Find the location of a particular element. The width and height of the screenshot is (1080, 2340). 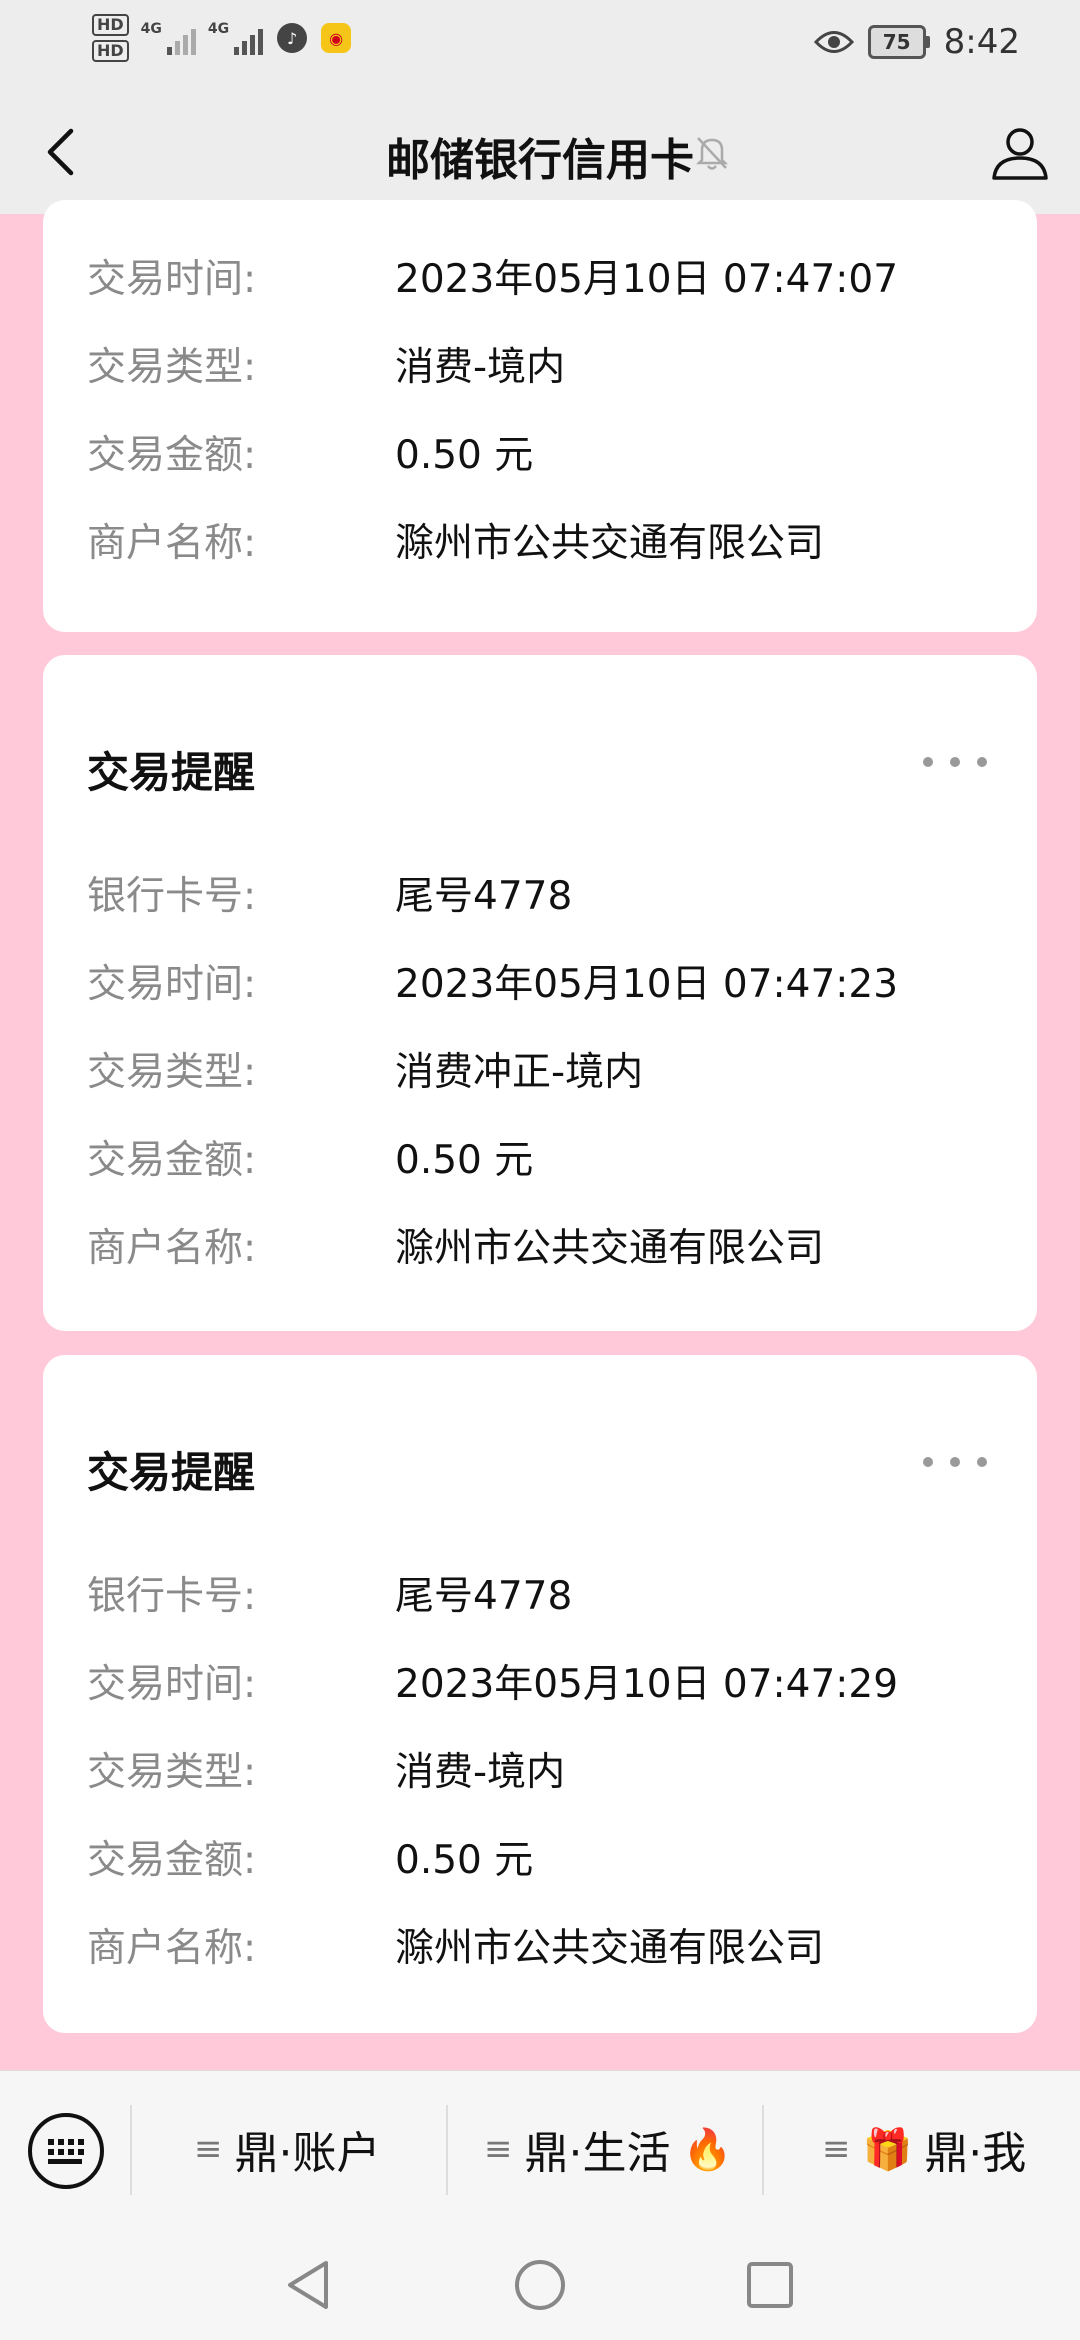

title-bar: 邮储银行信用卡 is located at coordinates (540, 152).